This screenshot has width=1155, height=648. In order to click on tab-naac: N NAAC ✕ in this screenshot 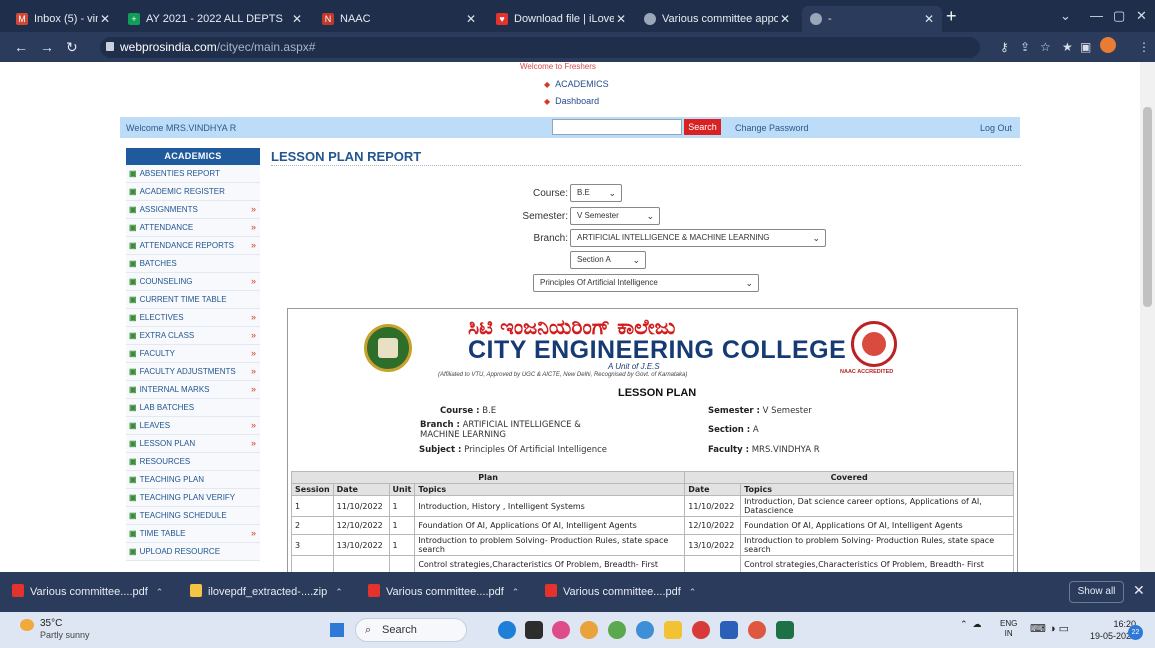, I will do `click(399, 19)`.